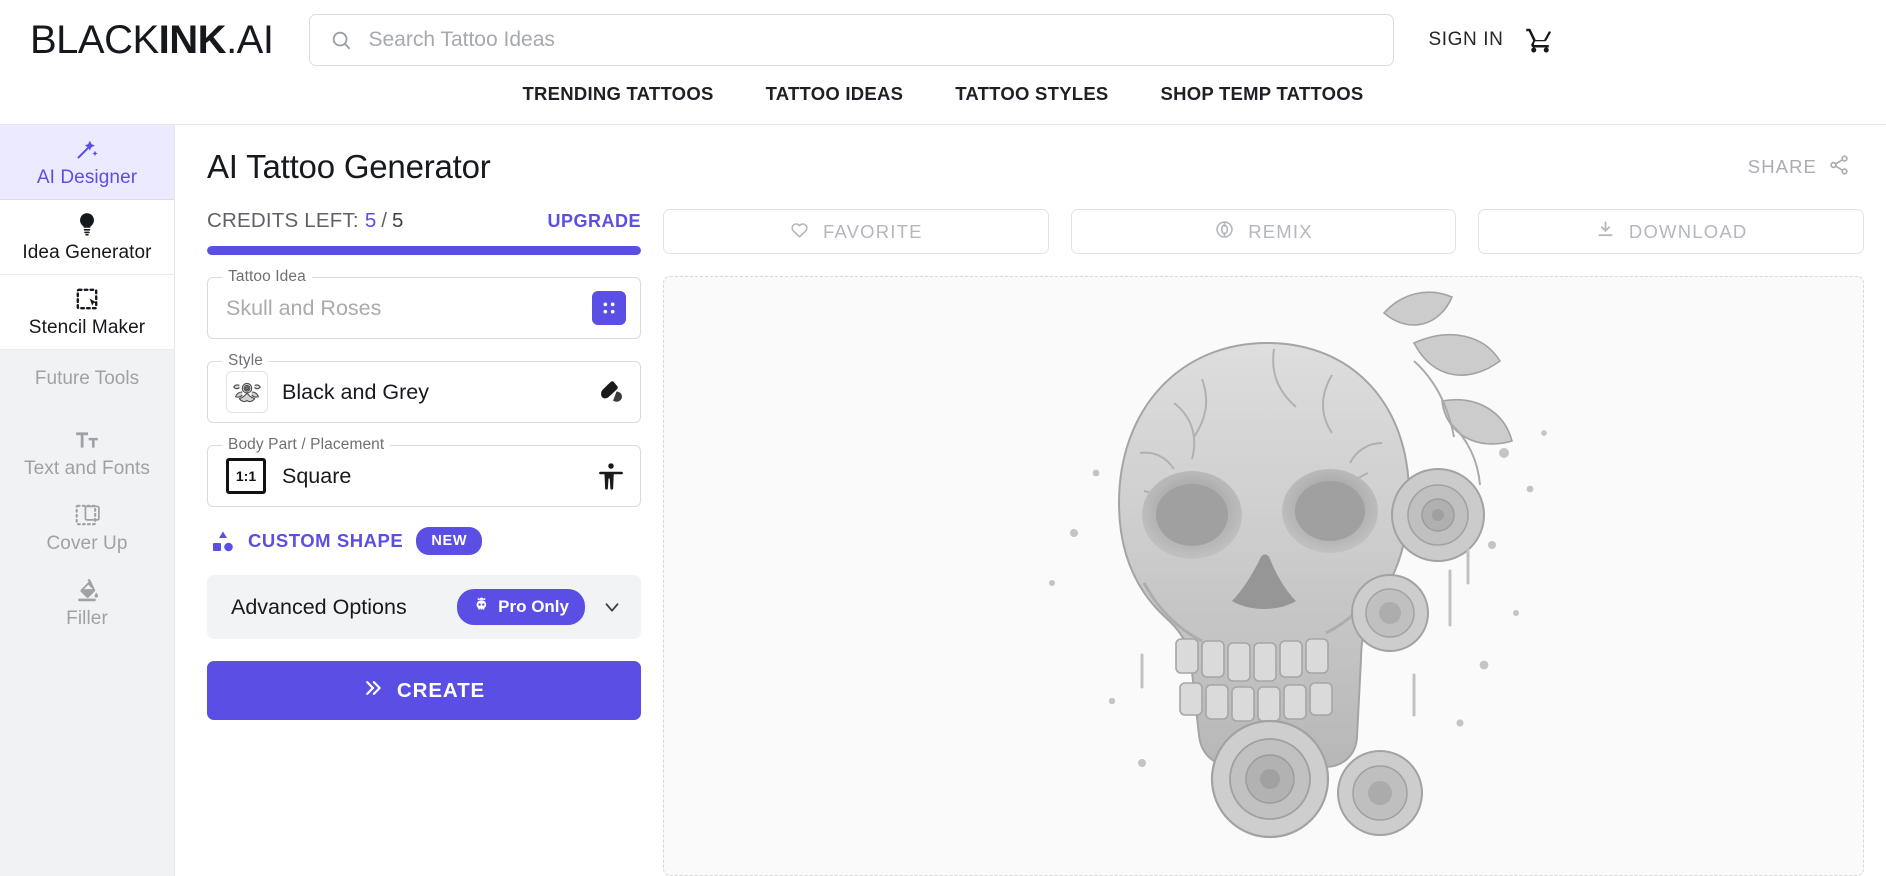 This screenshot has height=876, width=1886. Describe the element at coordinates (835, 94) in the screenshot. I see `nav-item-tattoo-ideas: TATTOO IDEAS` at that location.